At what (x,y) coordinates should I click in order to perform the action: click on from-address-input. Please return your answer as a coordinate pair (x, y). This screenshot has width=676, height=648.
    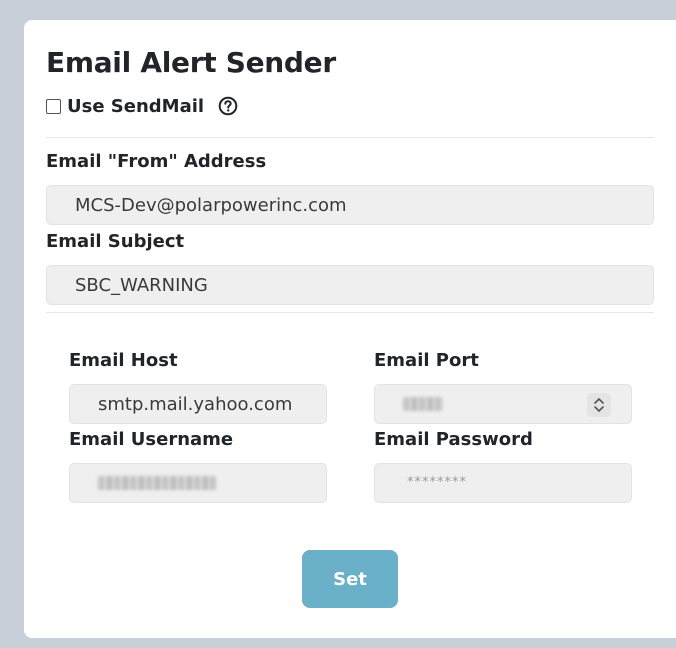
    Looking at the image, I should click on (350, 205).